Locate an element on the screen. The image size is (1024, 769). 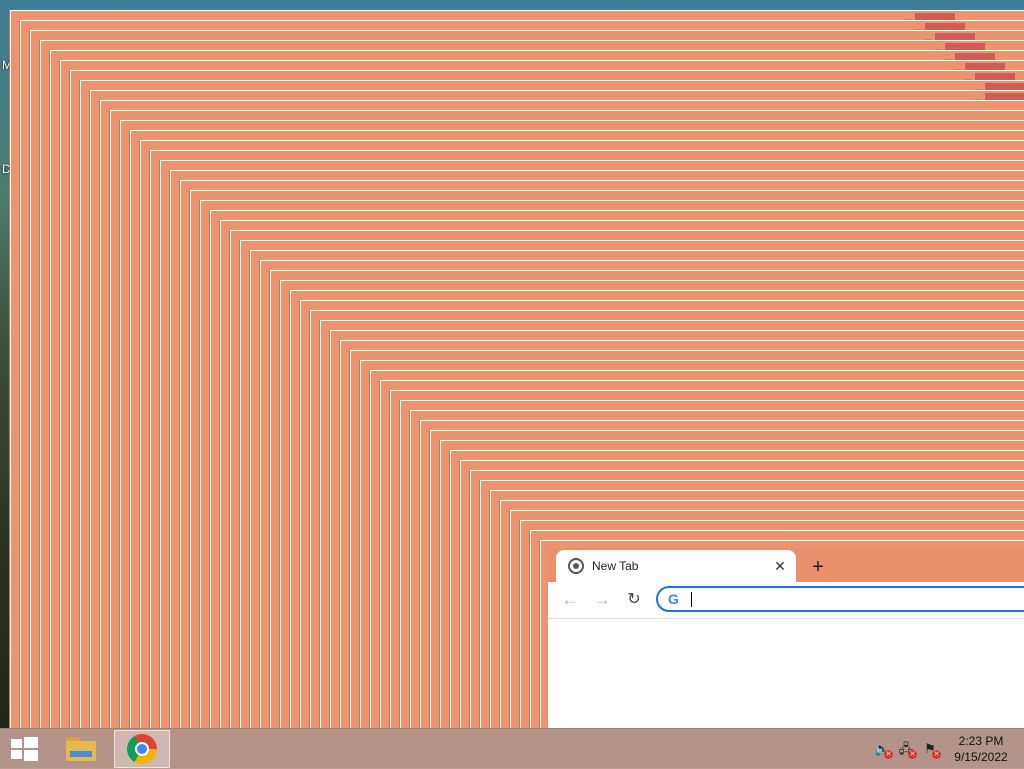
taskbar-chrome-button is located at coordinates (142, 749).